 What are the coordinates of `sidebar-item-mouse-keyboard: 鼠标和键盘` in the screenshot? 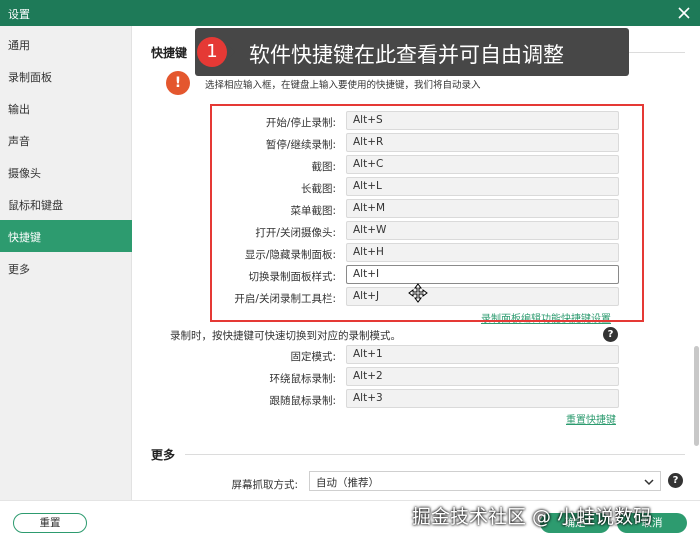 It's located at (66, 204).